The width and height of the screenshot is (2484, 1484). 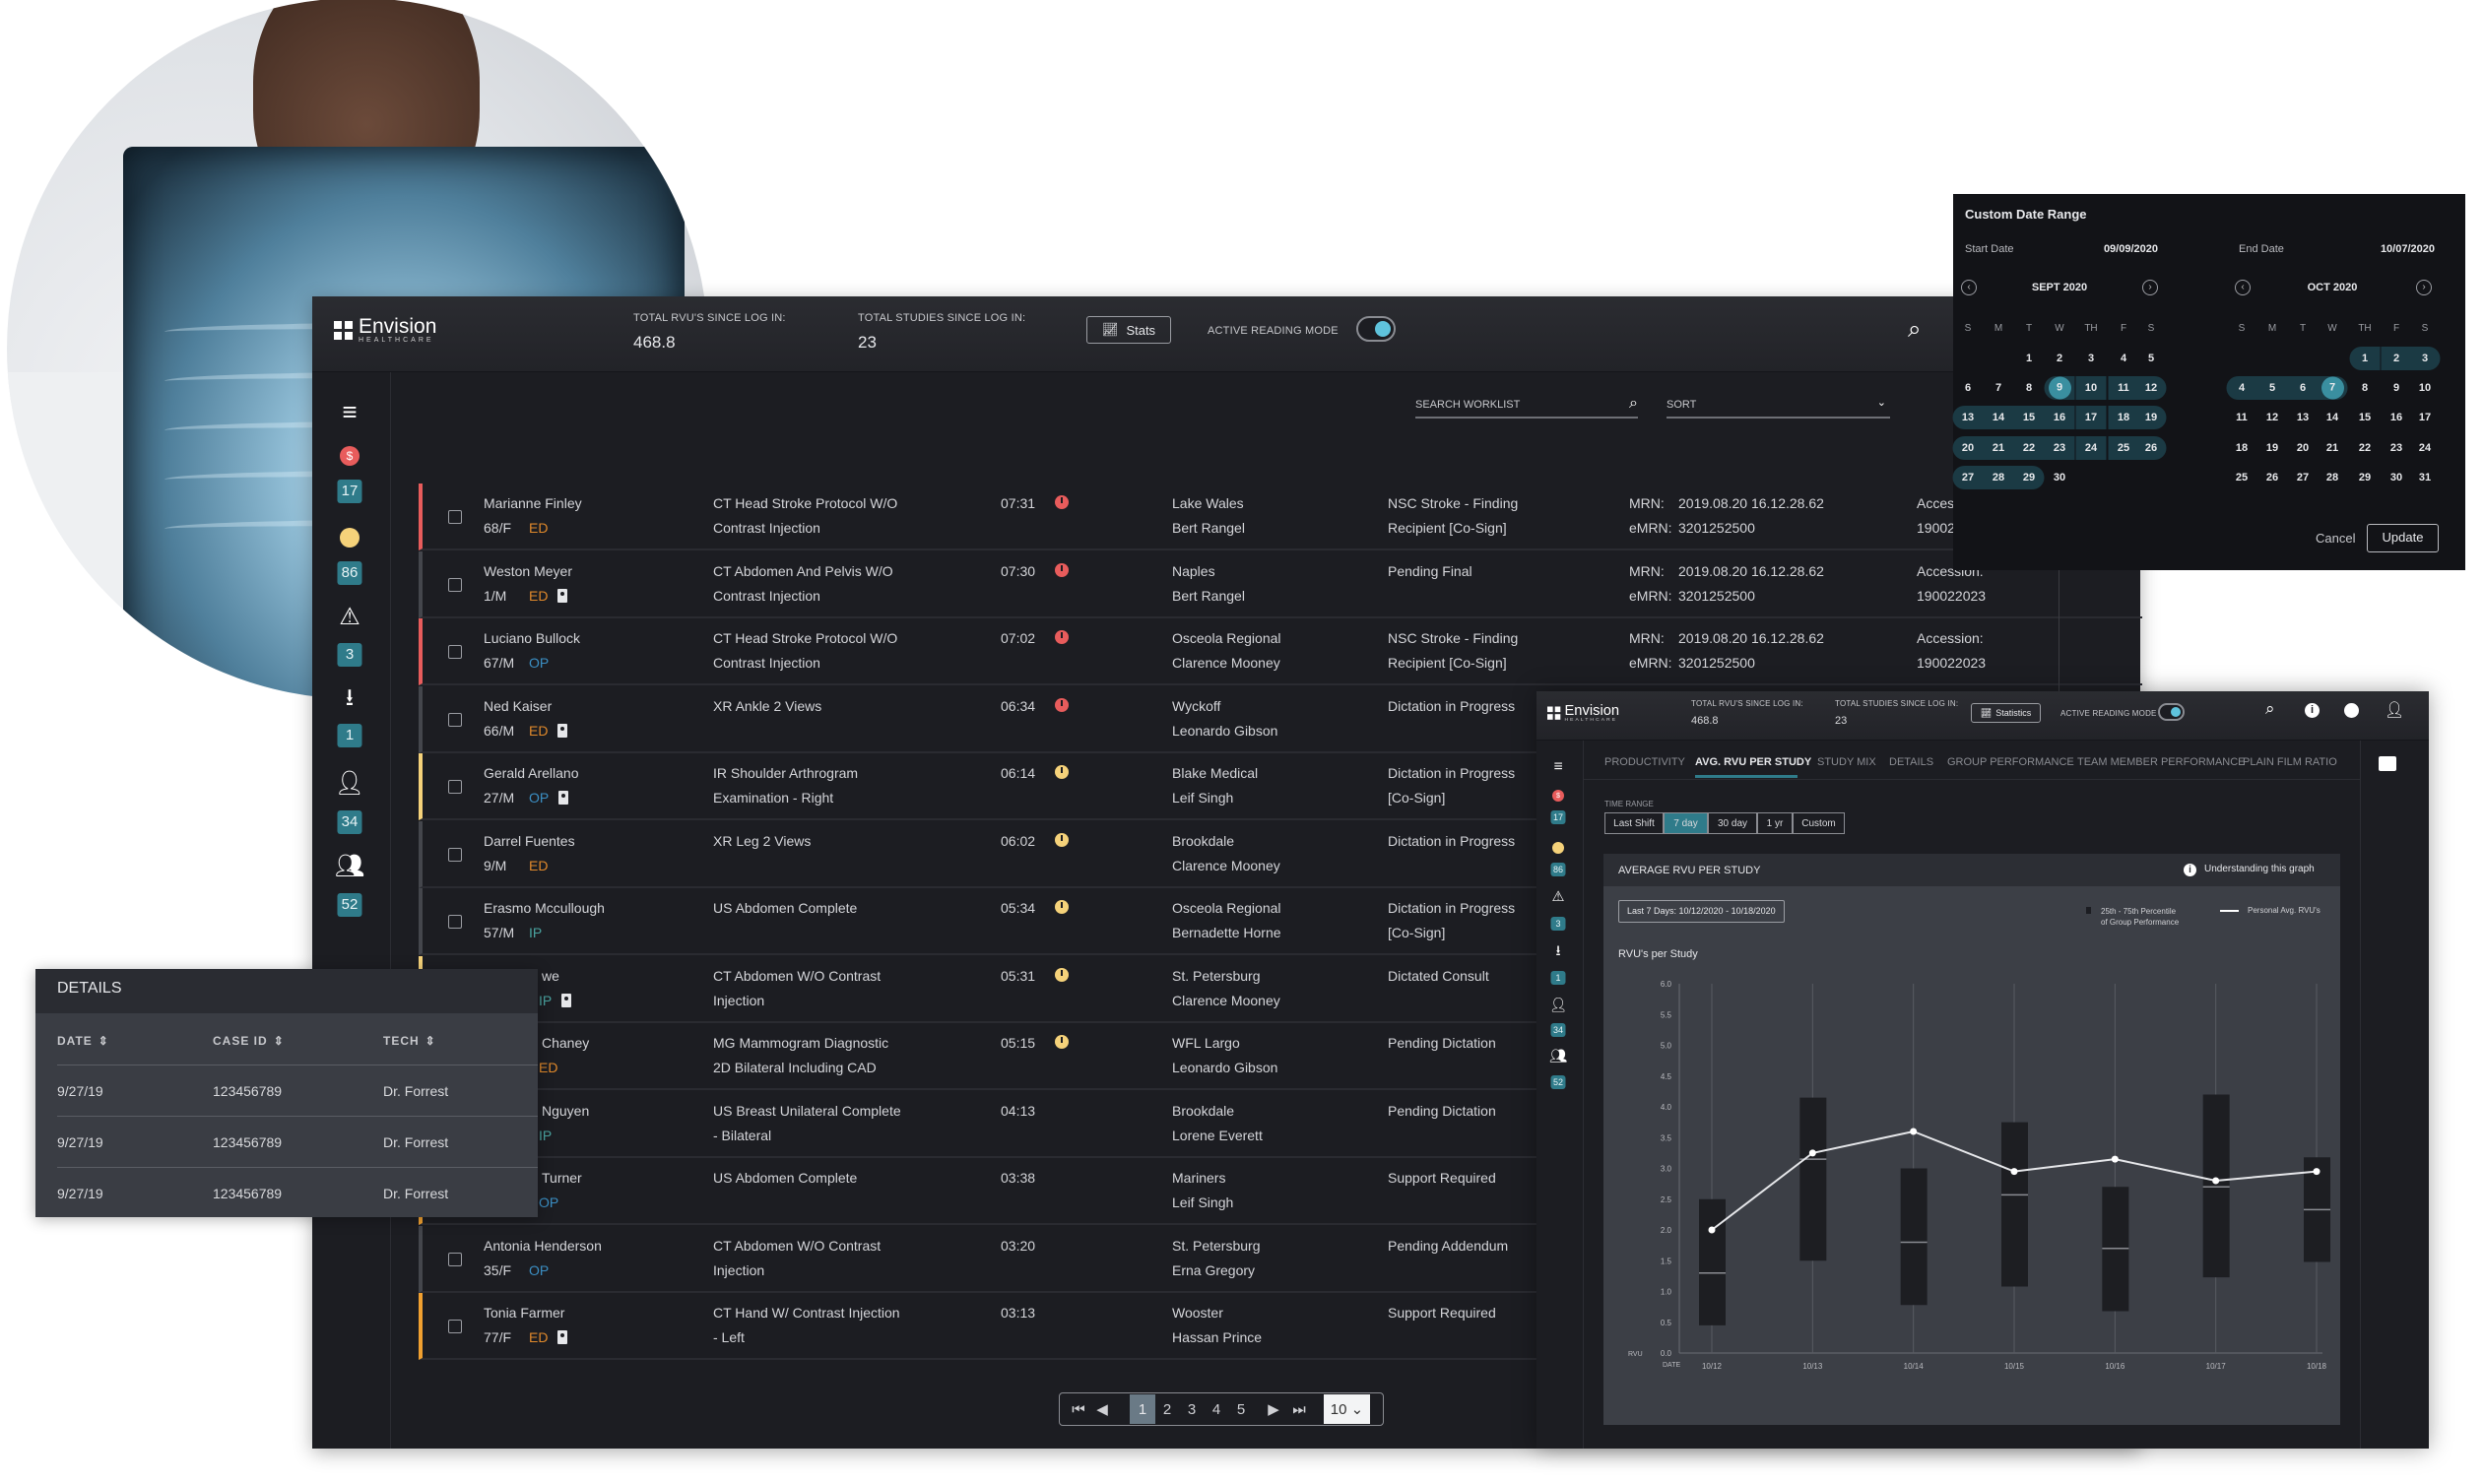 I want to click on reading-mode-toggle, so click(x=1376, y=329).